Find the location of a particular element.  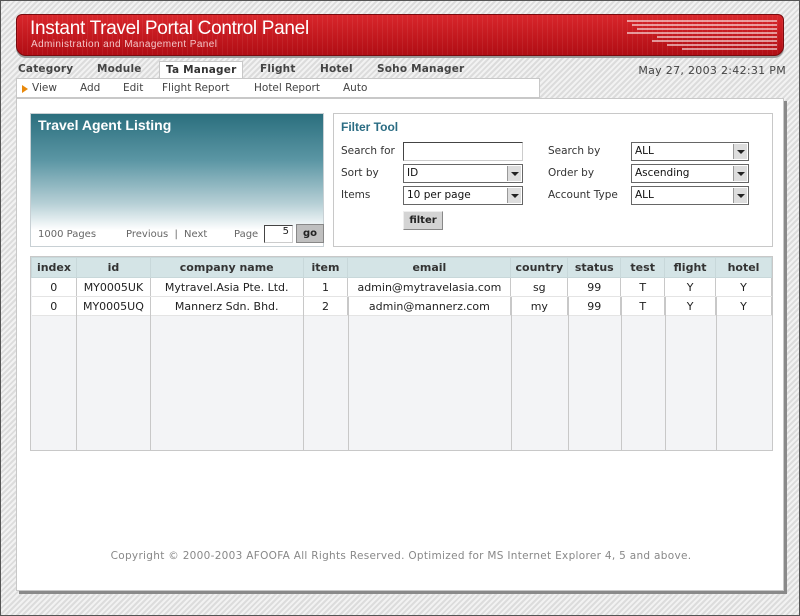

column-header: flight is located at coordinates (690, 267).